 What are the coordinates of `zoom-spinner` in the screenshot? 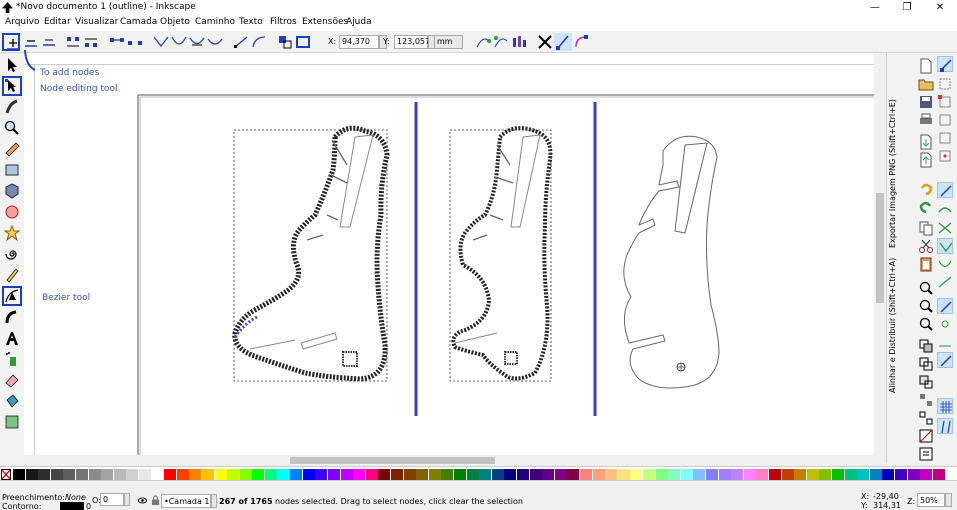 It's located at (948, 500).